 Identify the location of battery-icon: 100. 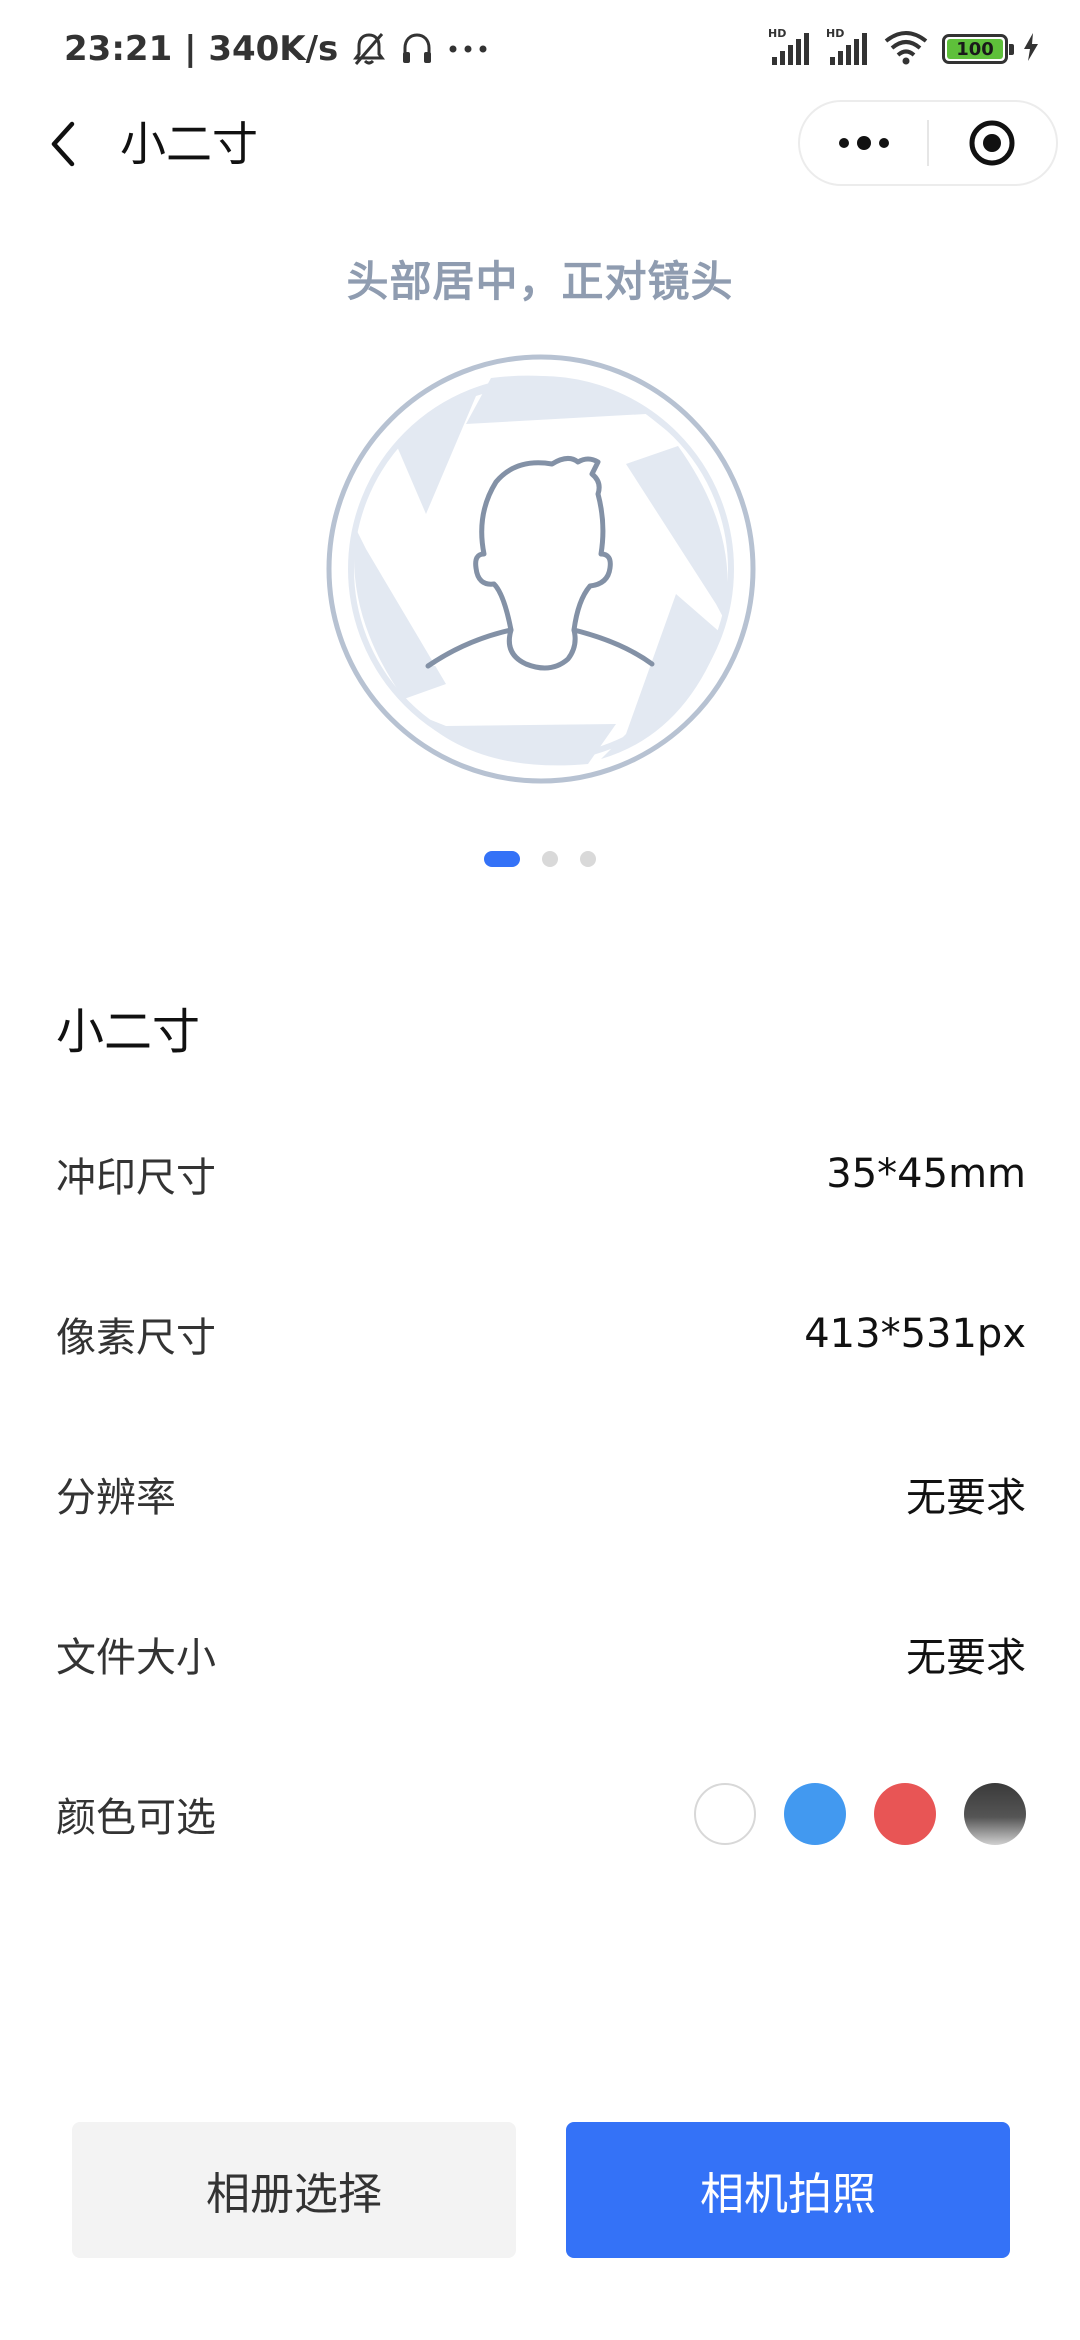
(978, 49).